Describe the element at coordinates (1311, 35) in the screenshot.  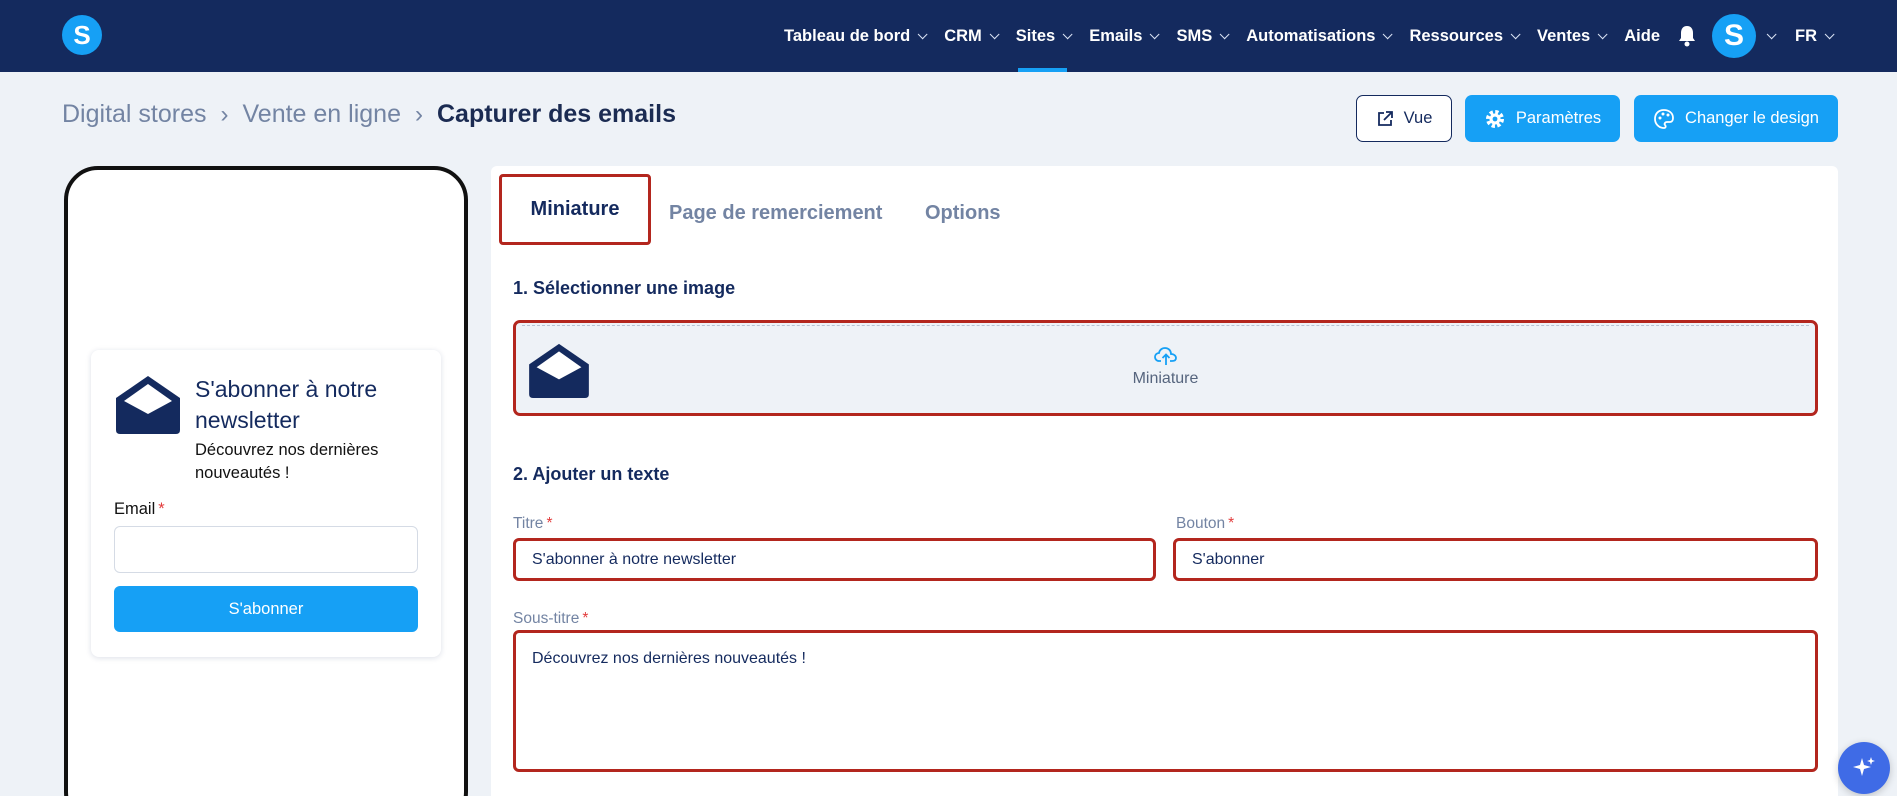
I see `nav-item-label: Automatisations` at that location.